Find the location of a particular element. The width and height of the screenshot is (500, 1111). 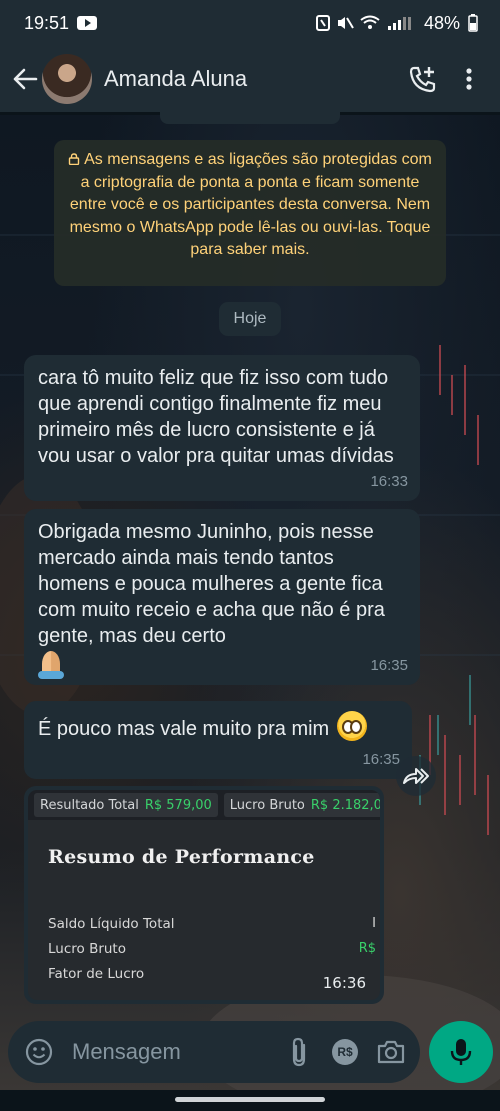

camera-icon is located at coordinates (391, 1052).